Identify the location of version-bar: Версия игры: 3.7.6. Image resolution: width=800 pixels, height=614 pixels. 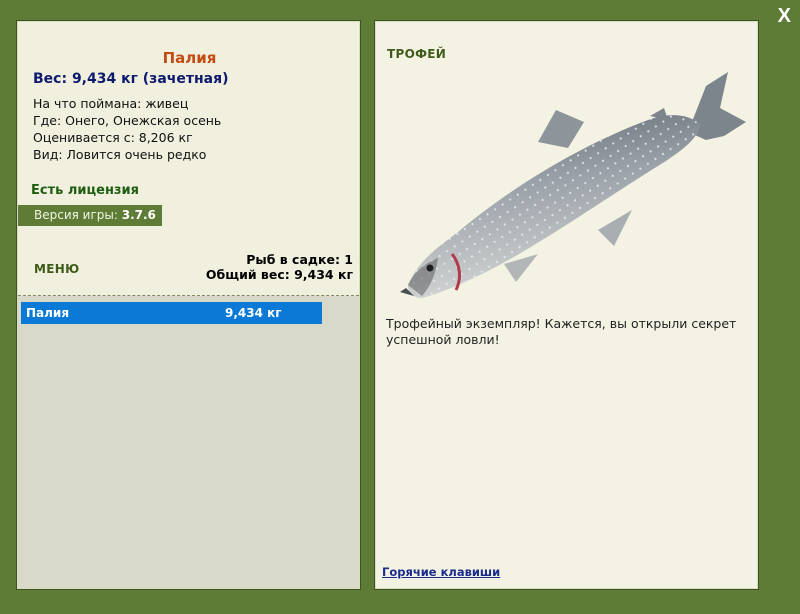
(90, 215).